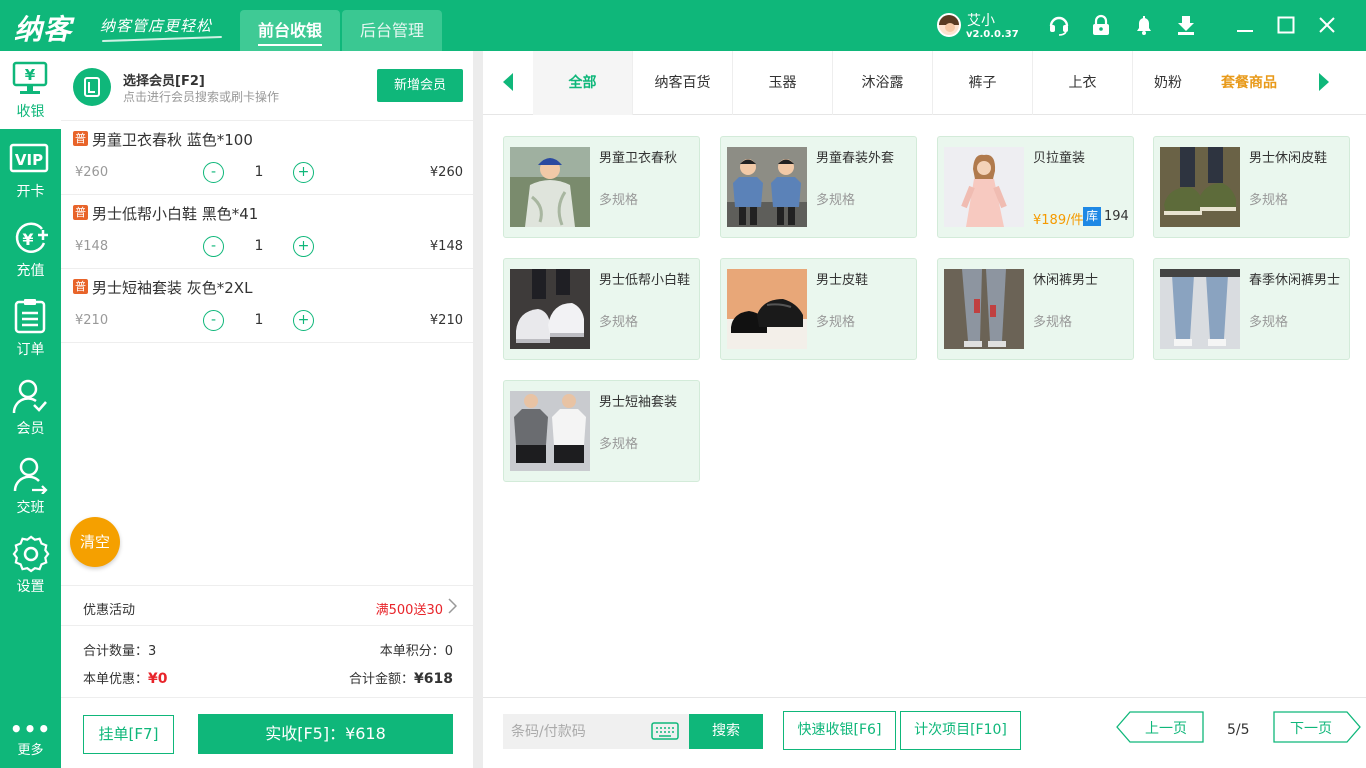 This screenshot has width=1366, height=768. I want to click on nav-item-open-card: VIP 开卡, so click(30, 170).